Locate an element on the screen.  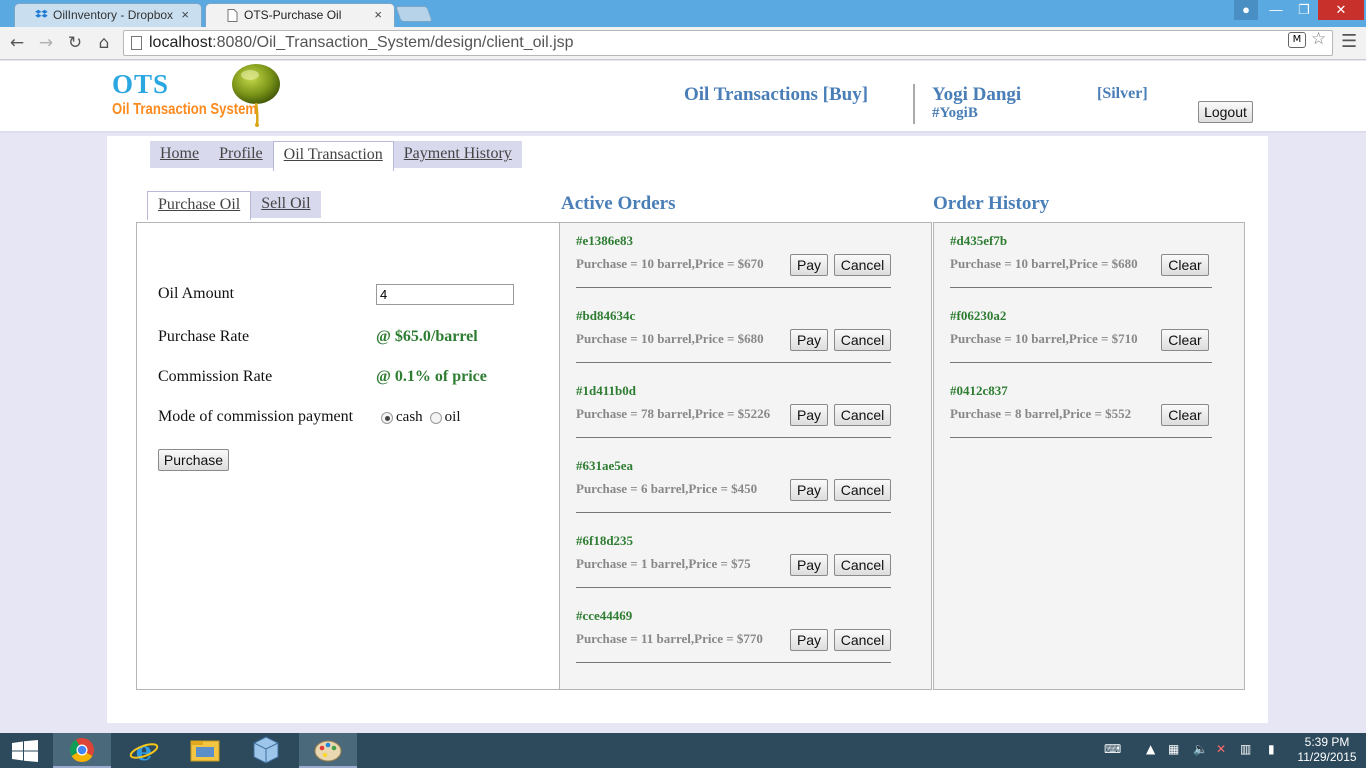
browser-tab-ots: OTS-Purchase Oil × is located at coordinates (300, 15).